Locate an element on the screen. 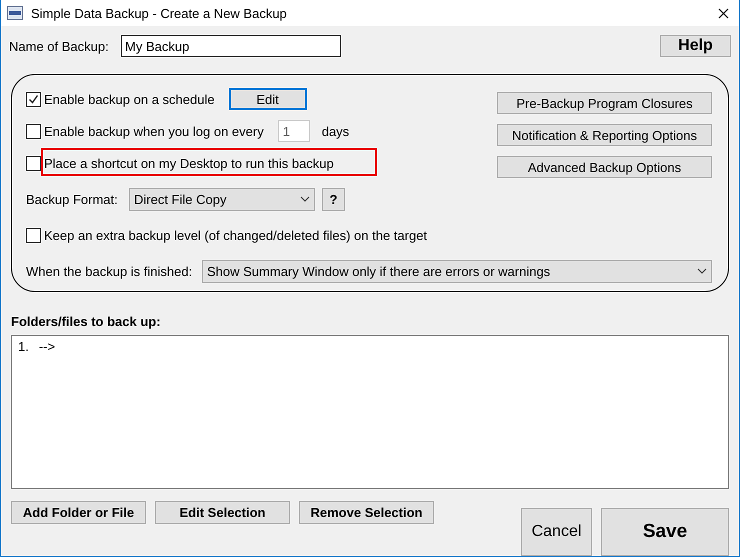 The width and height of the screenshot is (740, 557). section-label: Folders/files to back up: is located at coordinates (86, 321).